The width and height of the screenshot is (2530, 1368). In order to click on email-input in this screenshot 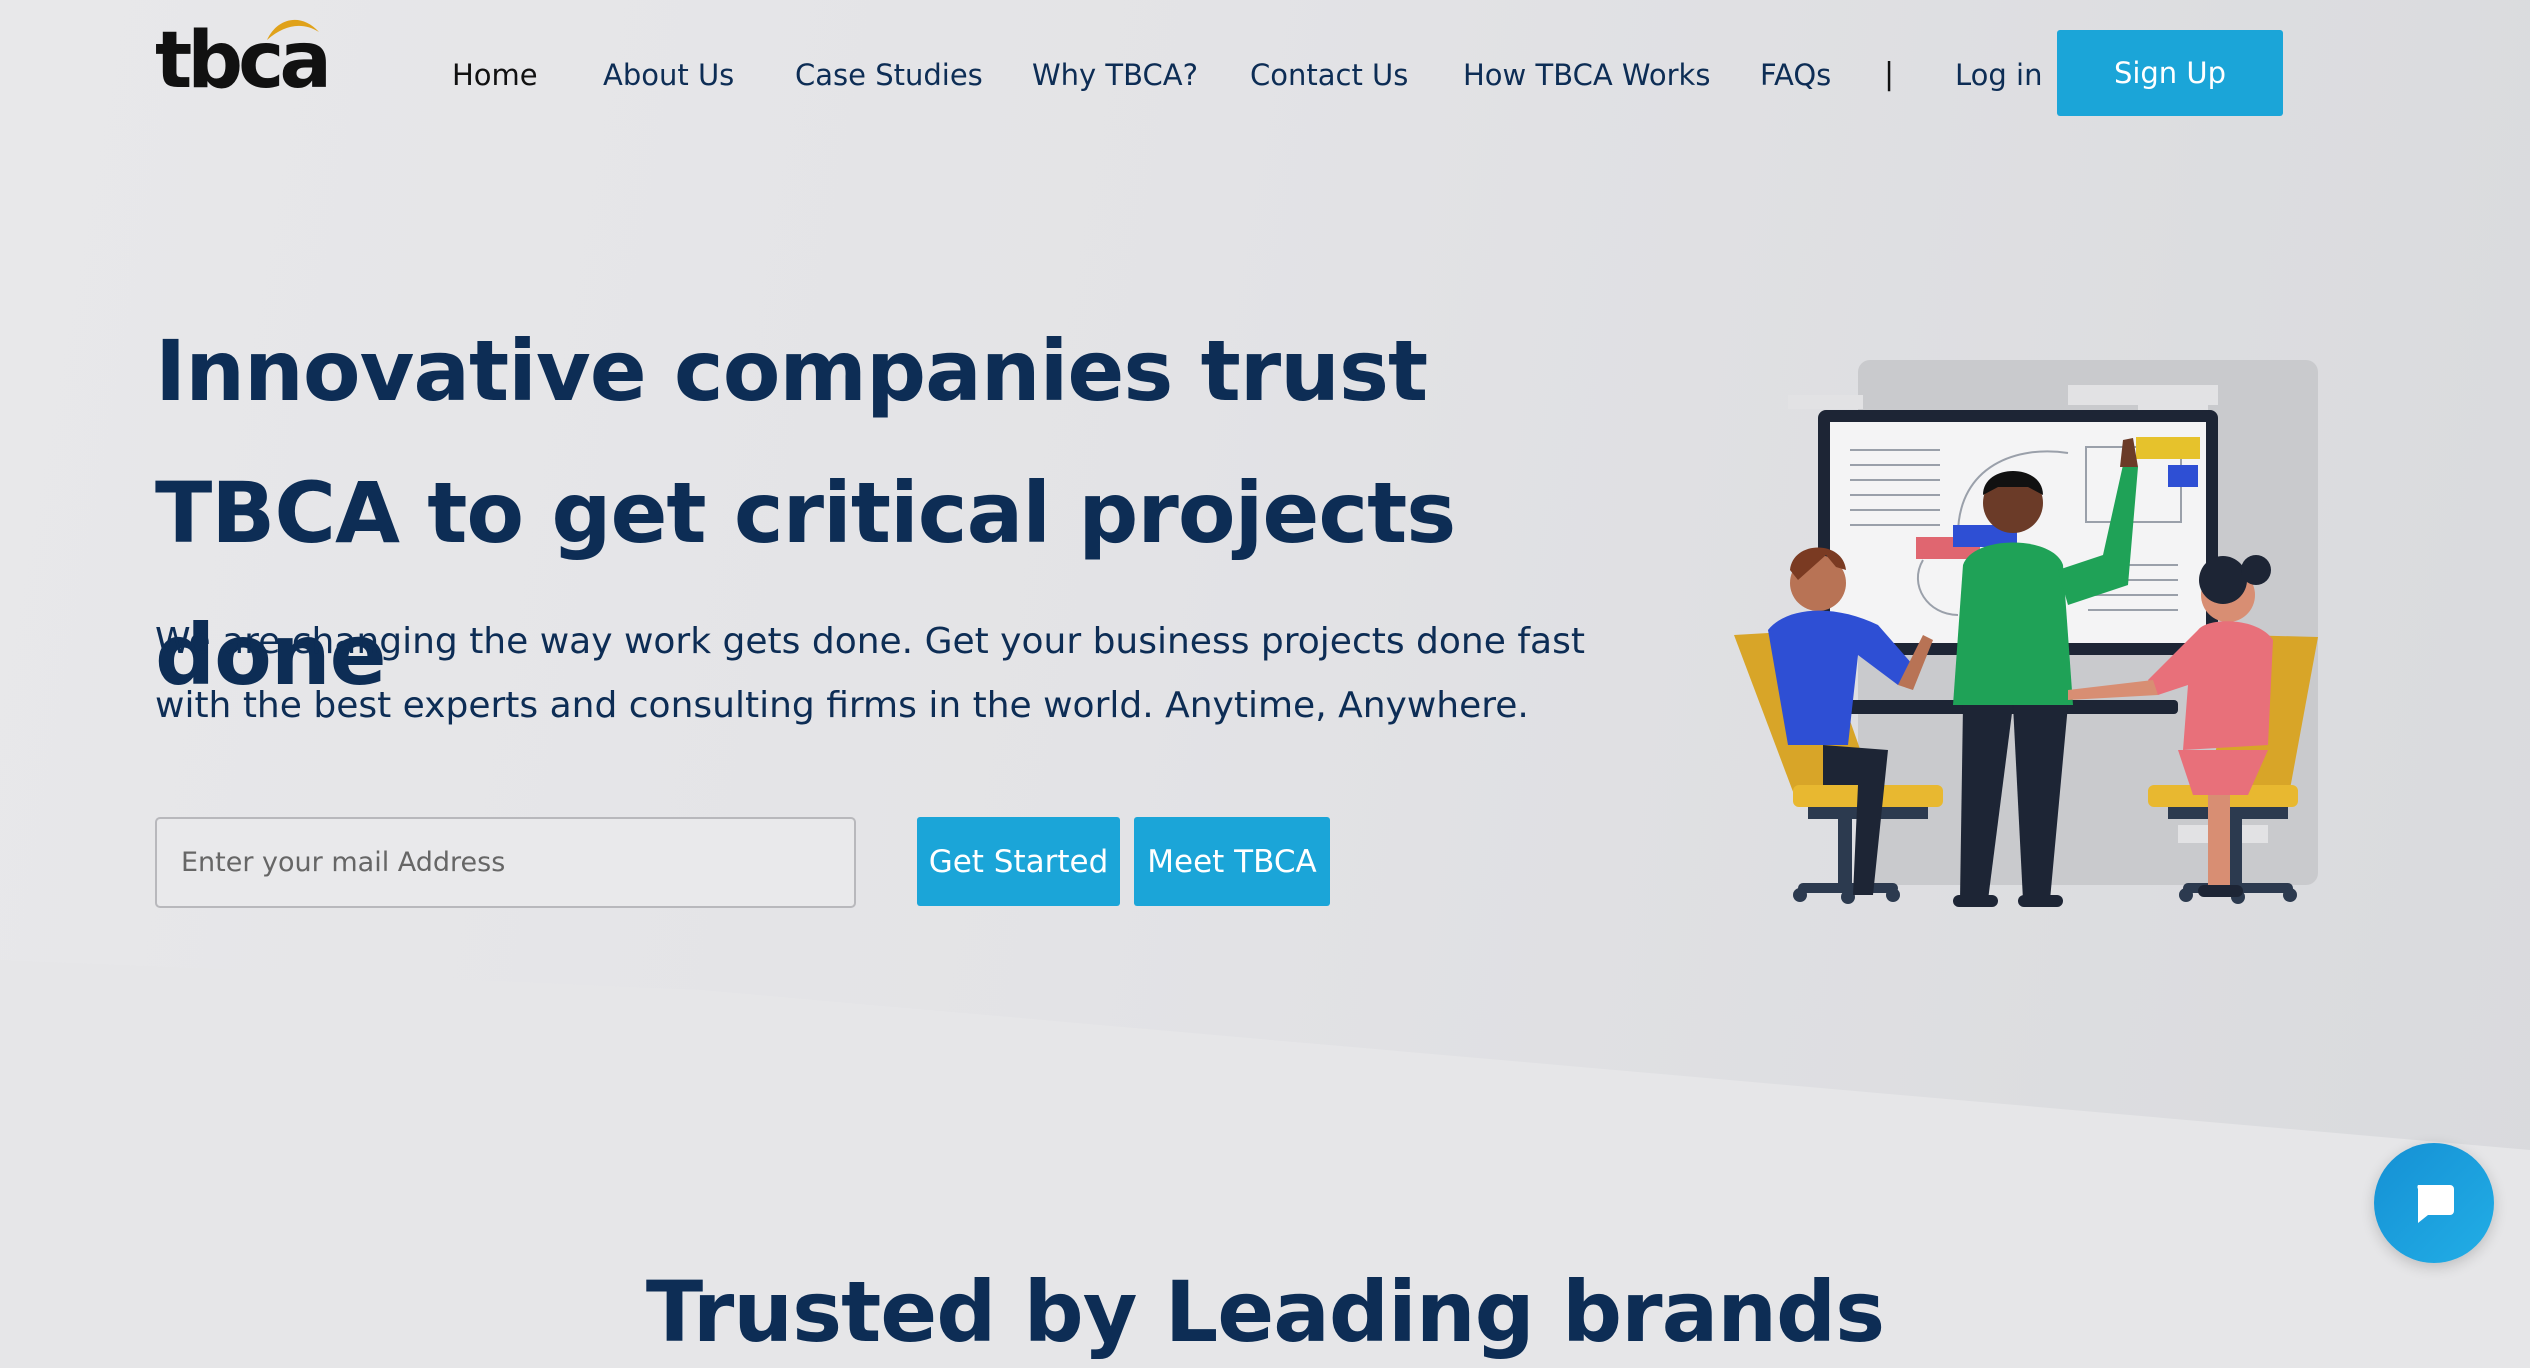, I will do `click(505, 862)`.